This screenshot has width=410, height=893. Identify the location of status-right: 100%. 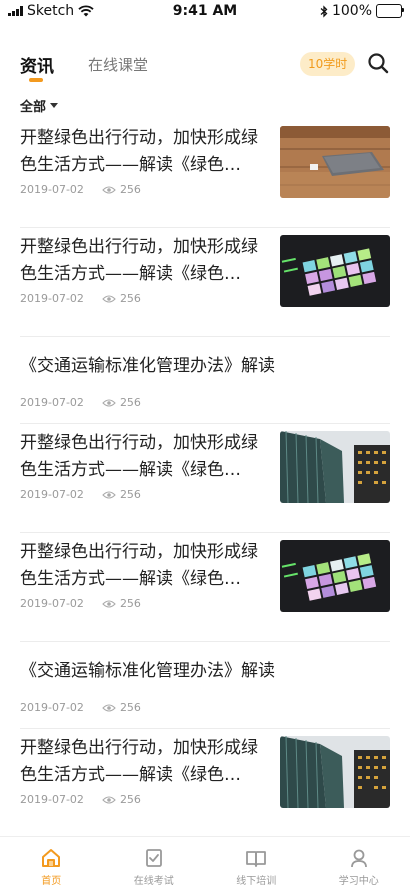
(361, 11).